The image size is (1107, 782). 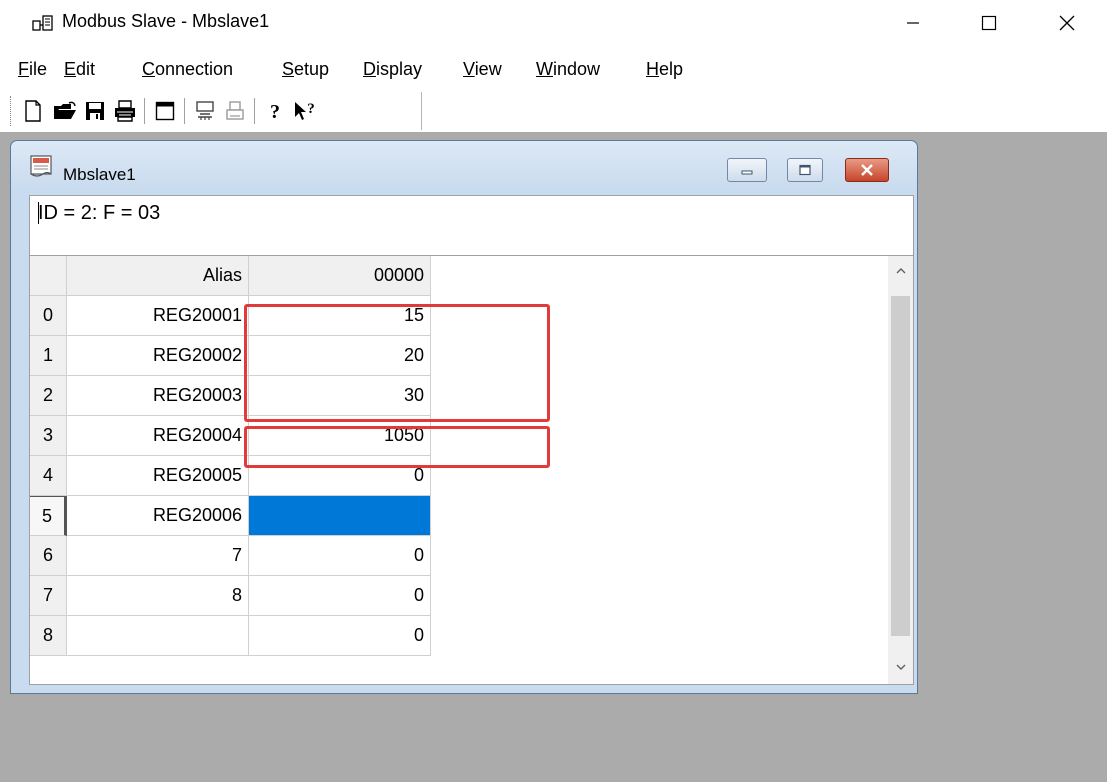 I want to click on menu-file: File, so click(x=32, y=69).